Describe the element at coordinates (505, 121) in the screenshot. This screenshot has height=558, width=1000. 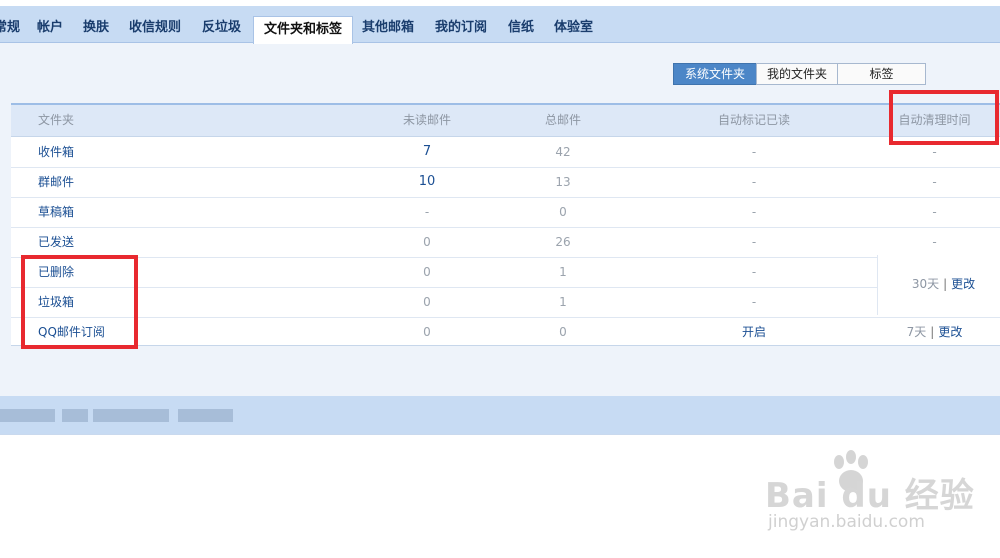
I see `table-header: 文件夹 未读邮件 总邮件 自动标记已读 自动清理时间` at that location.